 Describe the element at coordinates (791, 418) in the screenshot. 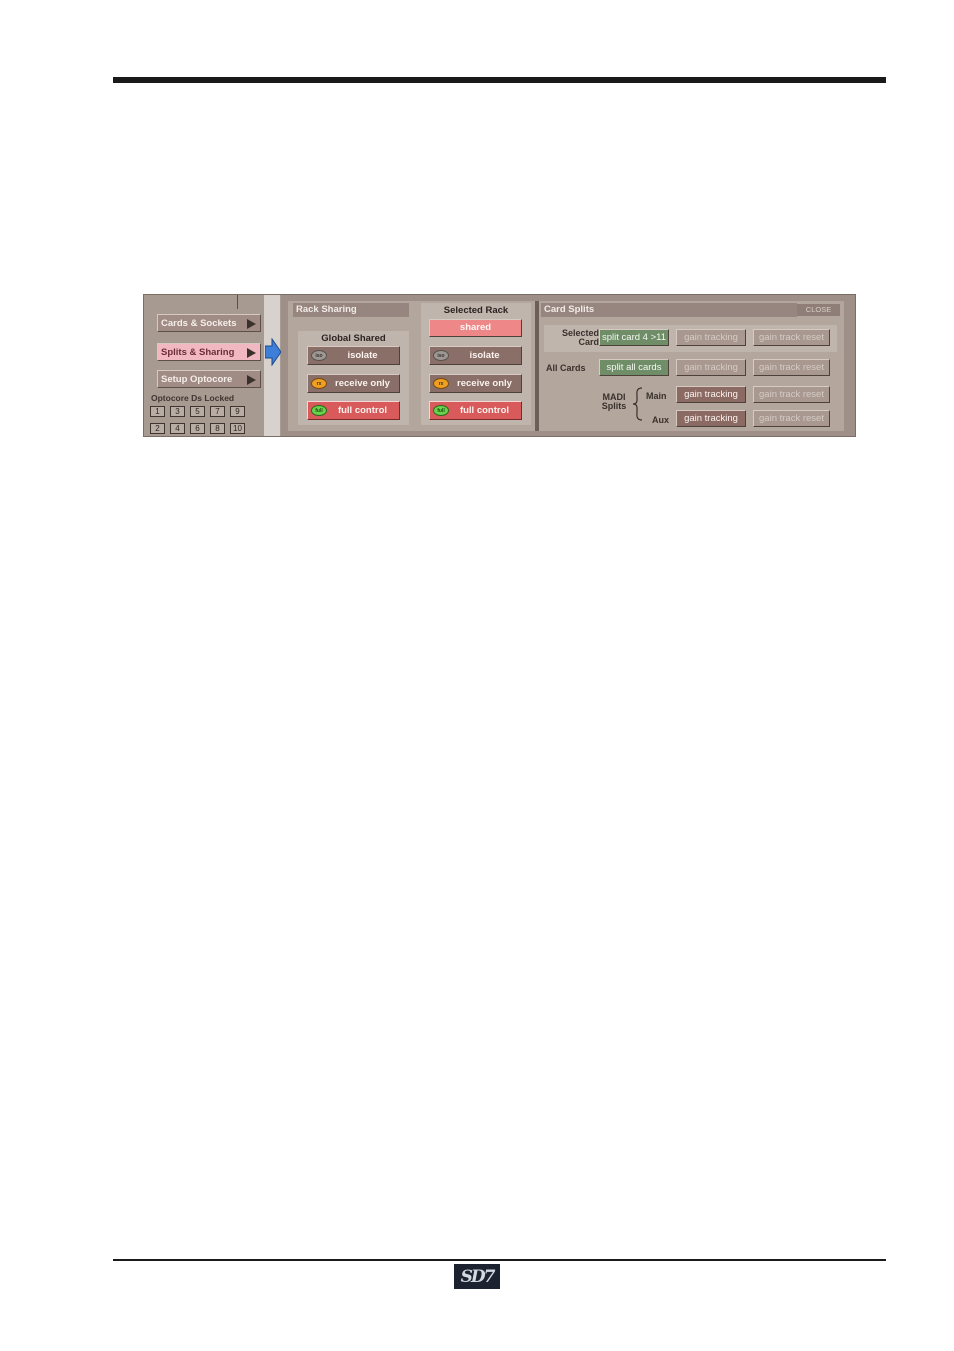

I see `aux-gain-track-reset-button: gain track reset` at that location.